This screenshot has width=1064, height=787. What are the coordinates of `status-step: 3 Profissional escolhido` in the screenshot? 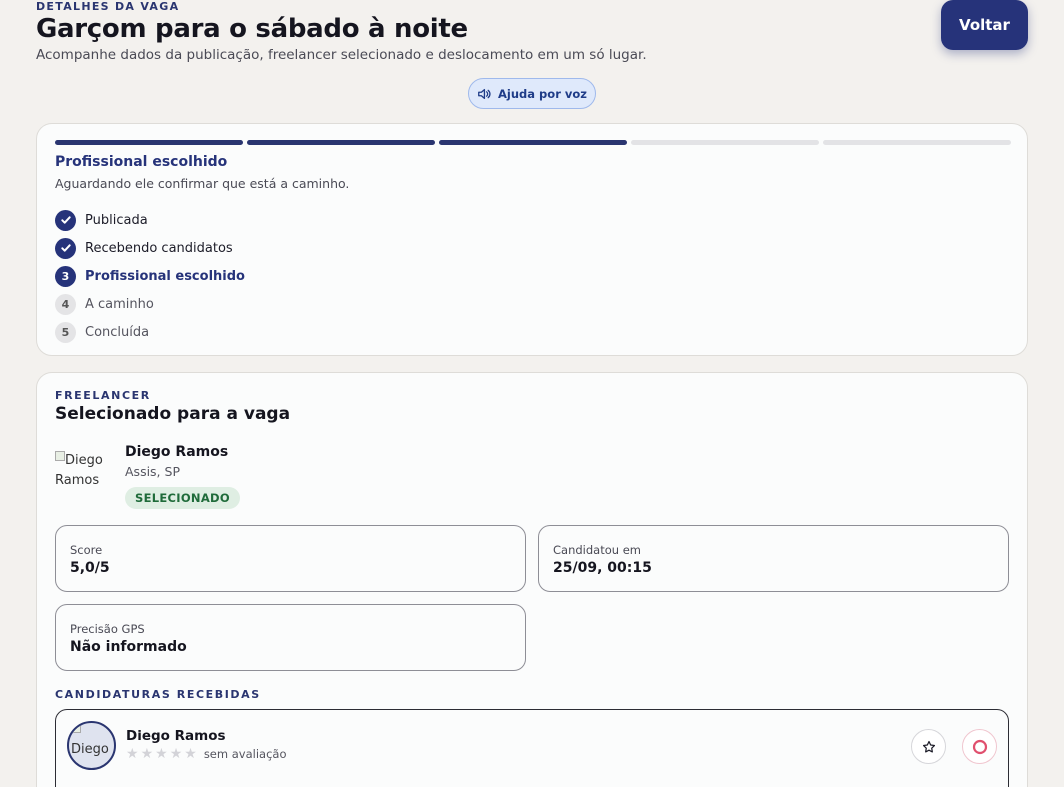 It's located at (150, 276).